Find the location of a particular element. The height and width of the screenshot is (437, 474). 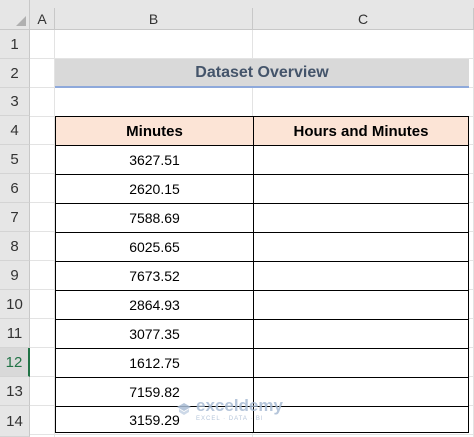

column-header-b: B is located at coordinates (154, 19).